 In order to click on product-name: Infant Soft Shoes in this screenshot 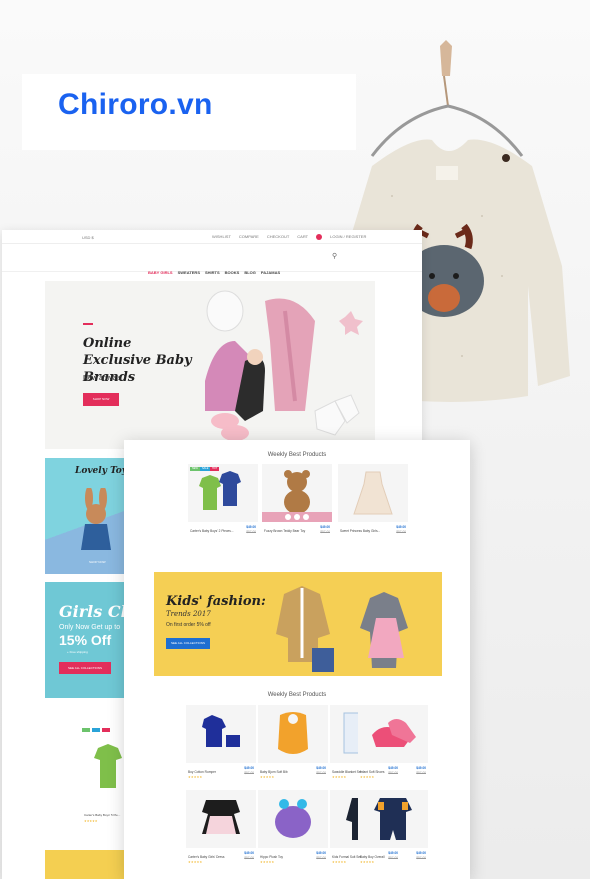, I will do `click(372, 772)`.